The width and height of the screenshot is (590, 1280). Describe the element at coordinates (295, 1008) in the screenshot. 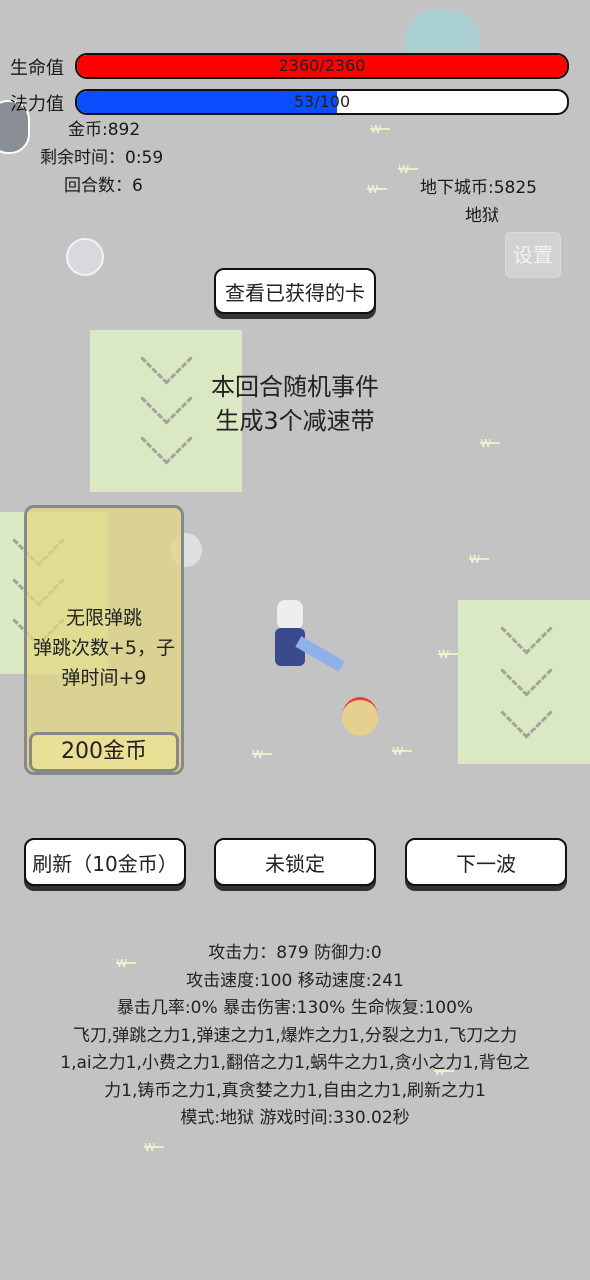

I see `stats-crit: 暴击几率:0% 暴击伤害:130% 生命恢复:100%` at that location.